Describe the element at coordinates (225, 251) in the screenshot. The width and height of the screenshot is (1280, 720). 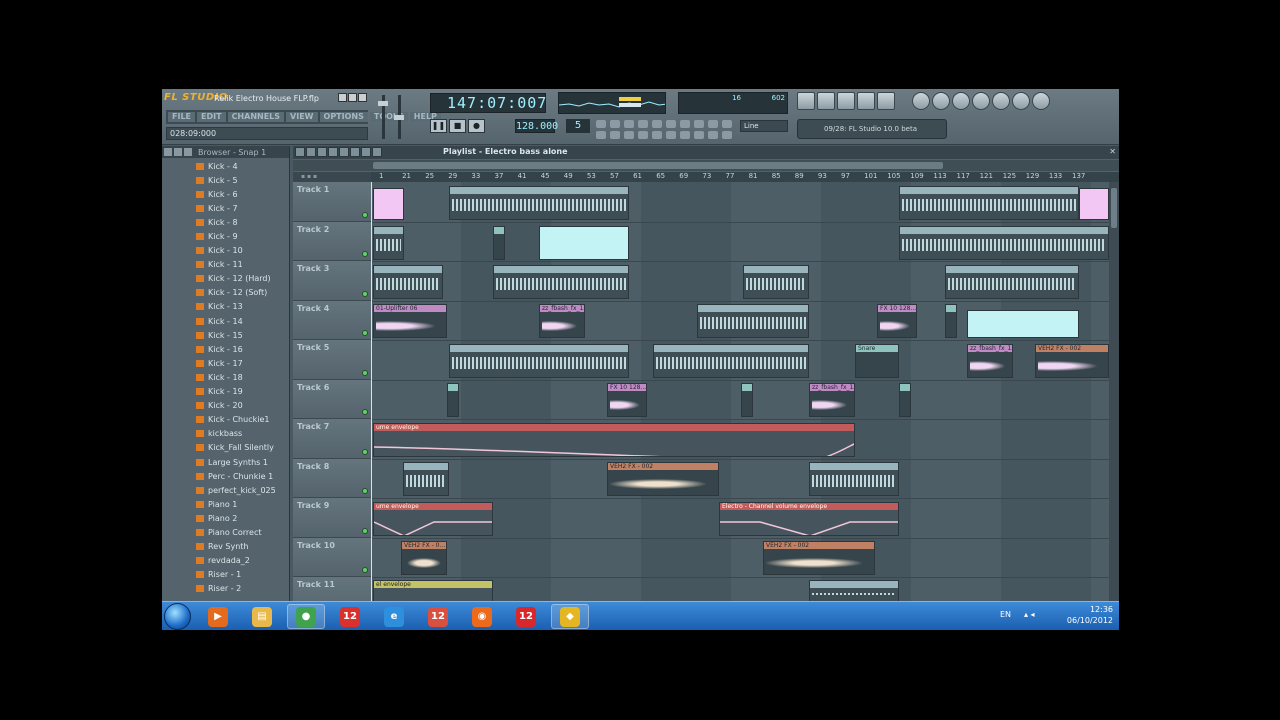
I see `browser-item: Kick - 10` at that location.